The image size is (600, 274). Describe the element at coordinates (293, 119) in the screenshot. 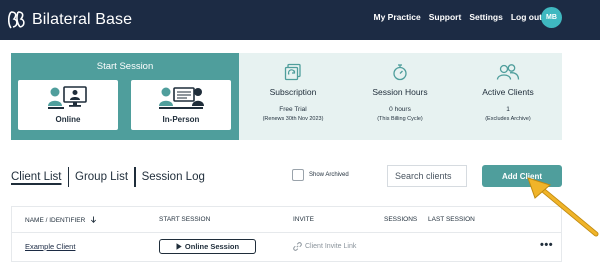

I see `subscription-note: (Renews 30th Nov 2023)` at that location.